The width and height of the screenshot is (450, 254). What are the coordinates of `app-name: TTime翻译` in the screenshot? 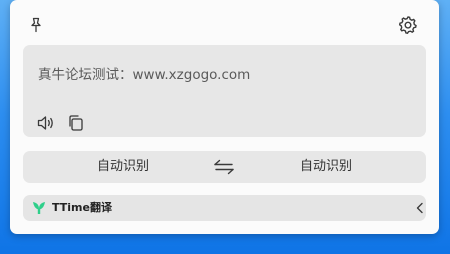 It's located at (82, 207).